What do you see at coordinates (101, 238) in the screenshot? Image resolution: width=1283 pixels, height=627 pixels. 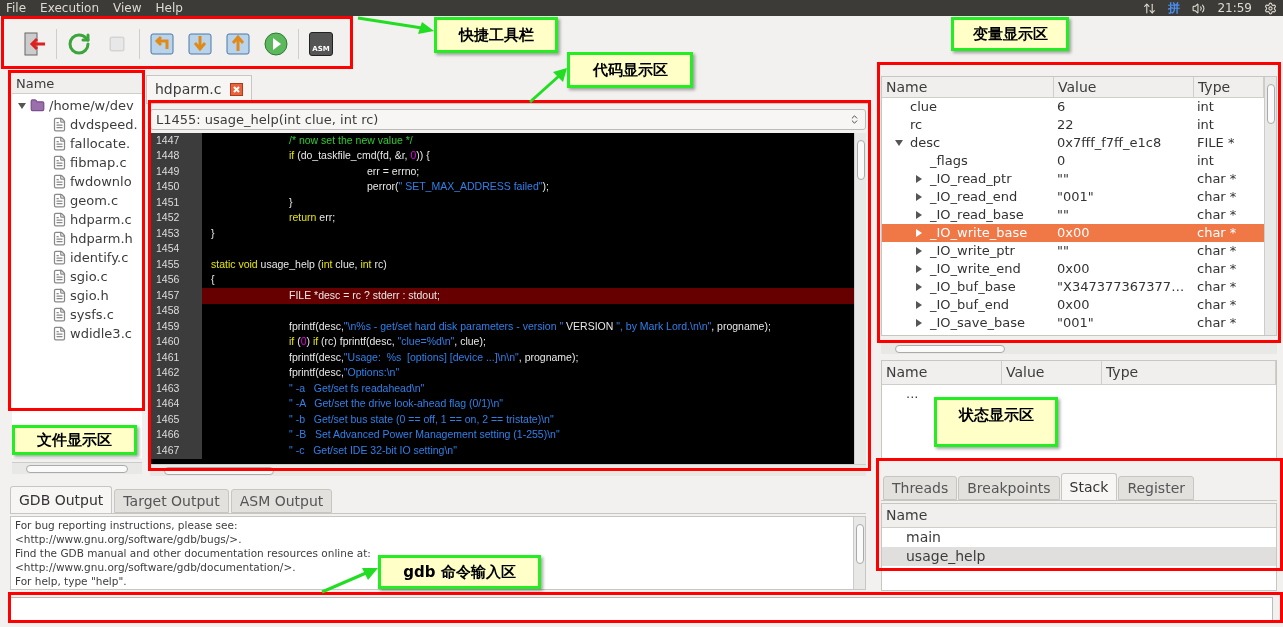 I see `file-name: hdparm.h` at bounding box center [101, 238].